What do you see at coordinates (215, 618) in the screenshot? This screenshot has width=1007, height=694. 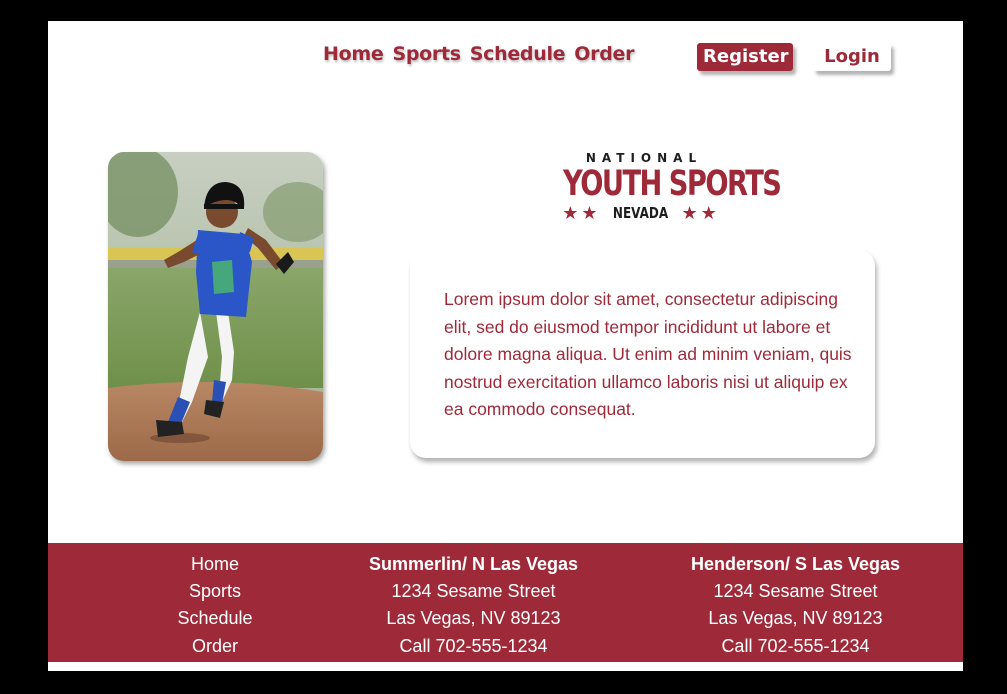 I see `footer-schedule-link: Schedule` at bounding box center [215, 618].